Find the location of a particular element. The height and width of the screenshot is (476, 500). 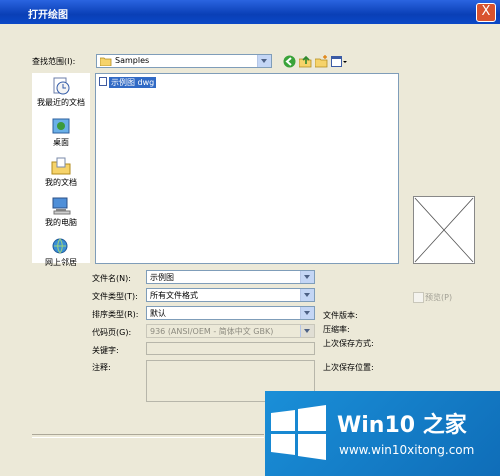

look-in-label: 查找范围(I): is located at coordinates (54, 61).